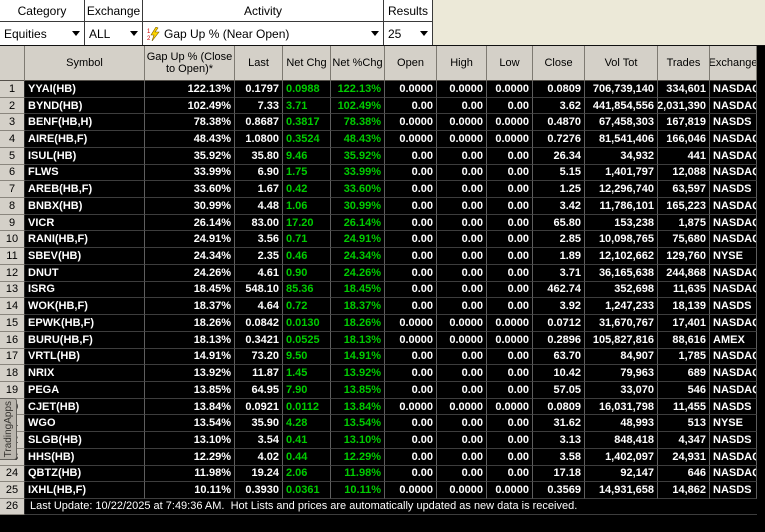 This screenshot has height=532, width=765. What do you see at coordinates (559, 407) in the screenshot?
I see `cell-close: 0.0809` at bounding box center [559, 407].